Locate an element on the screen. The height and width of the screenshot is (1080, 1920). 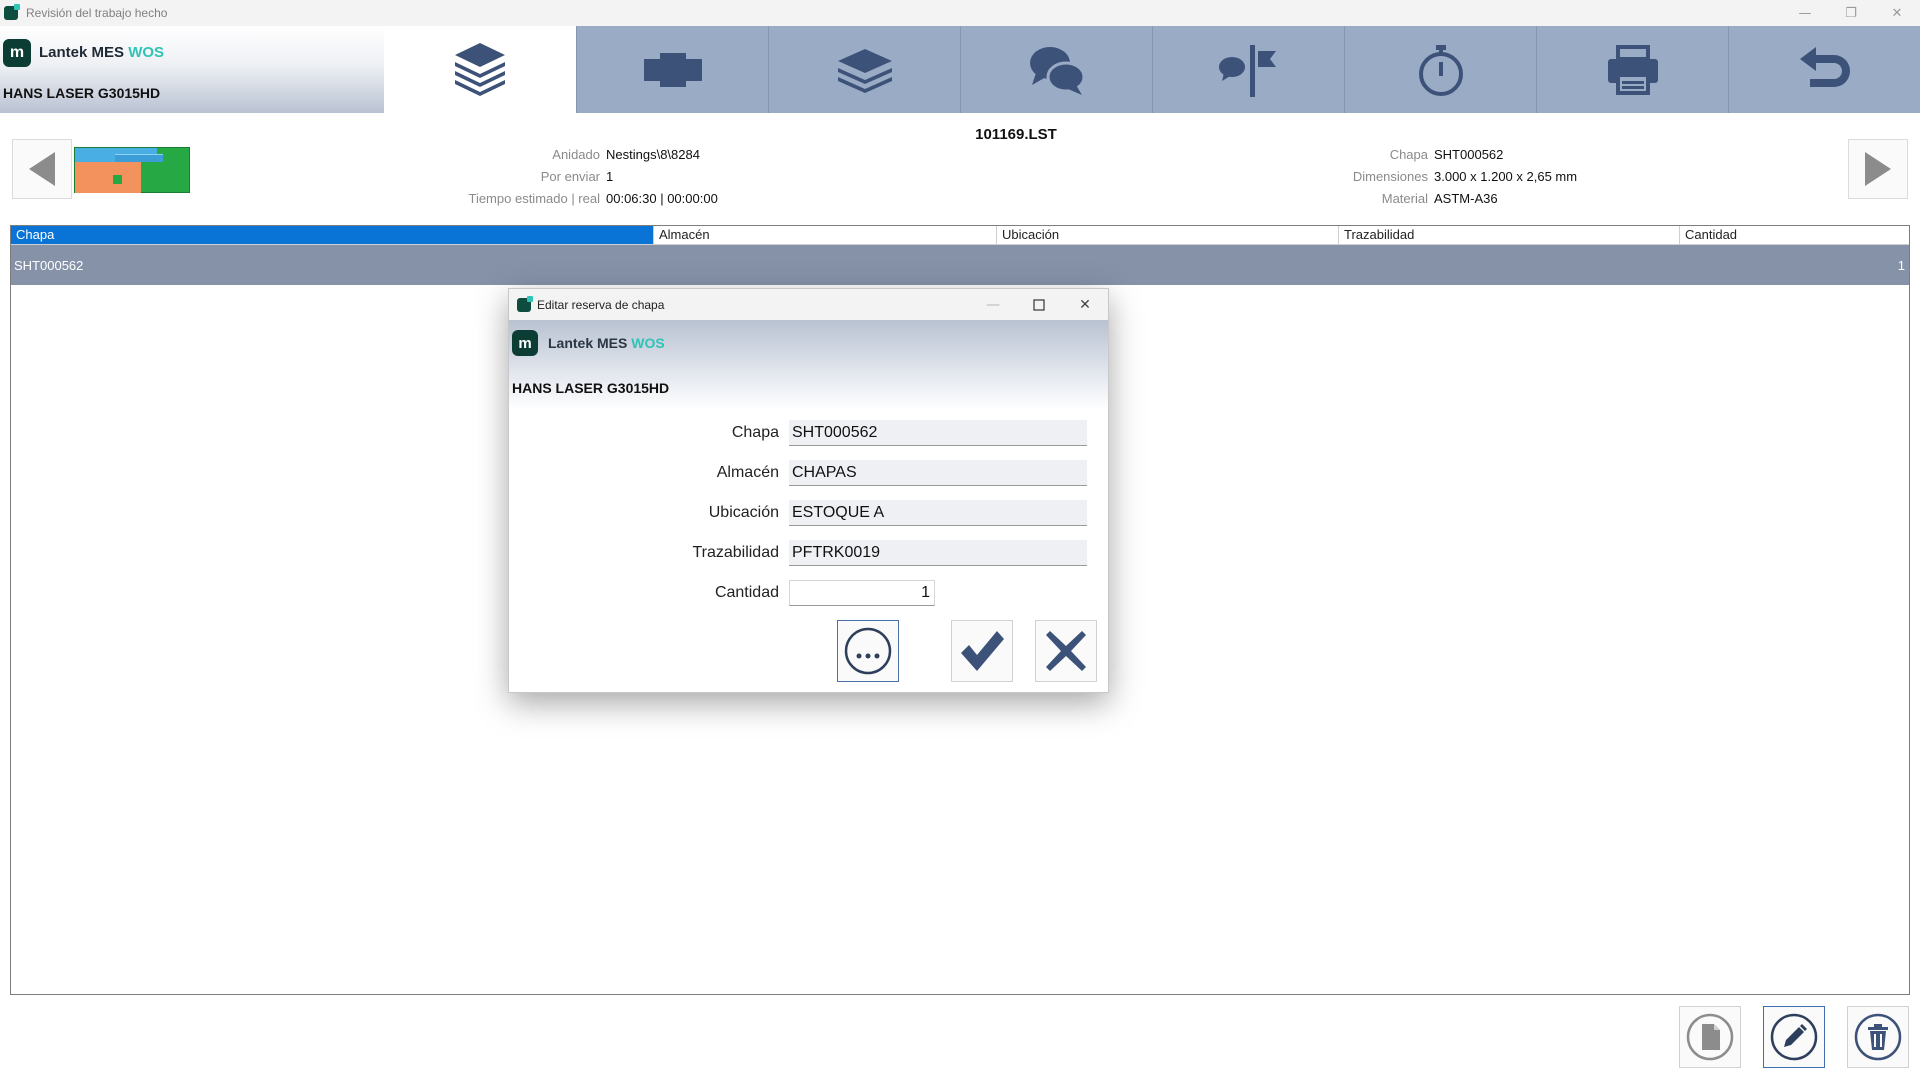
thumbnail-part-orange is located at coordinates (108, 177).